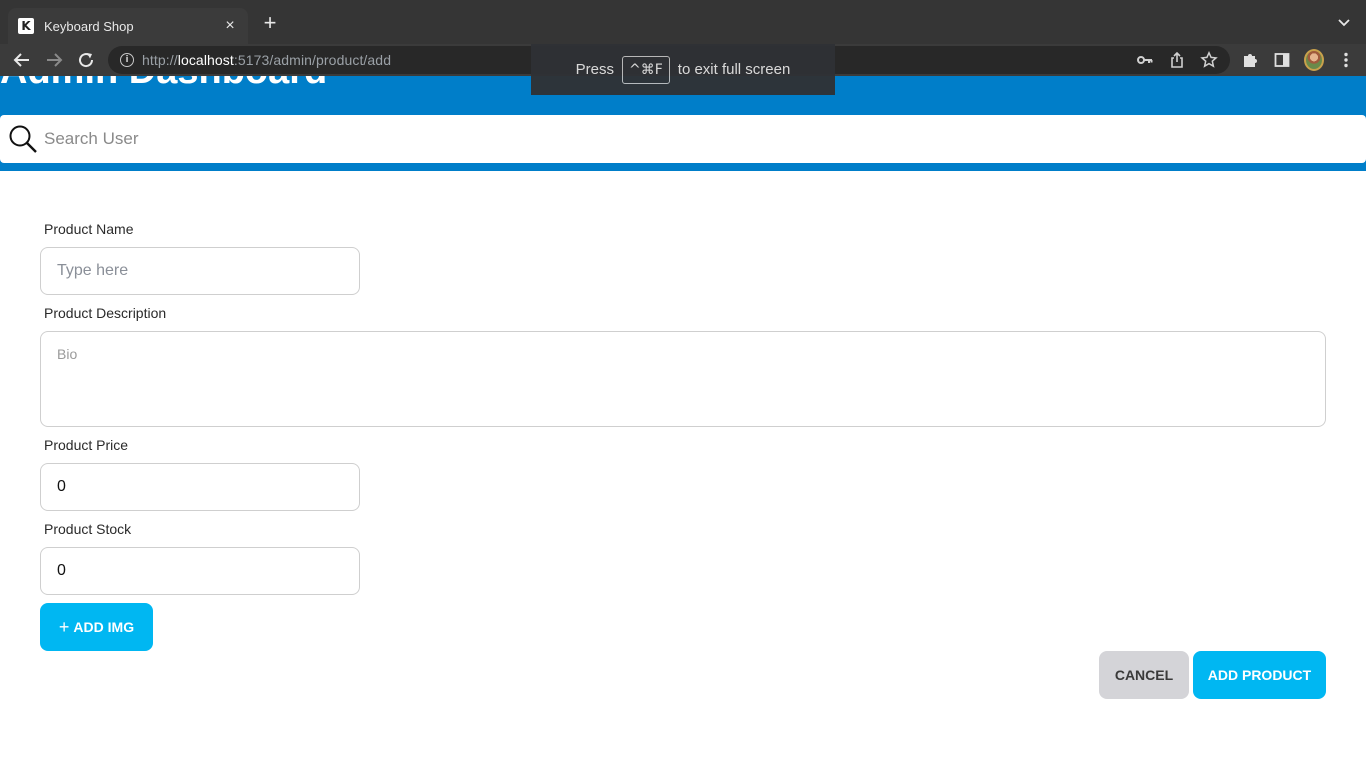  I want to click on add-image-button: + ADD IMG, so click(96, 627).